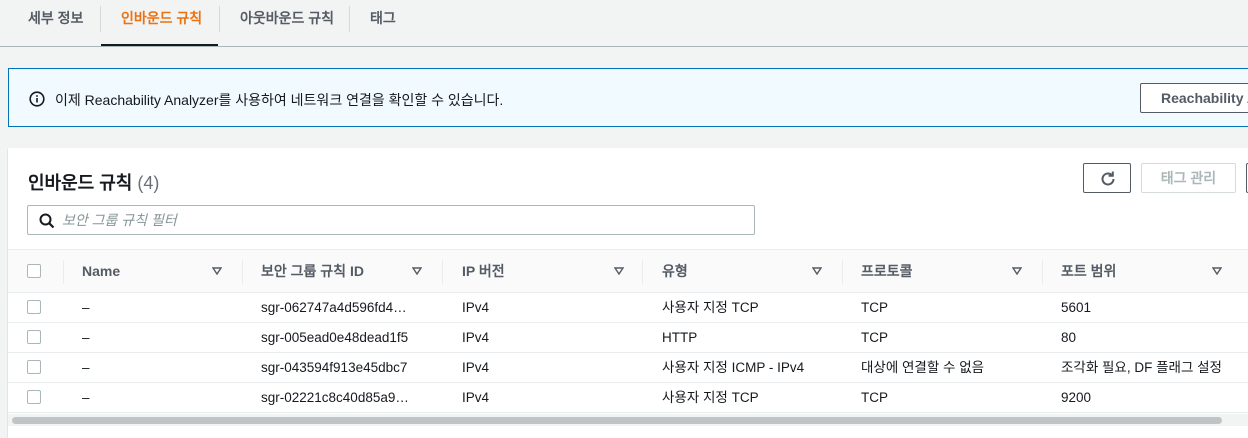 The image size is (1248, 438). What do you see at coordinates (1088, 271) in the screenshot?
I see `column-header-port-range: 포트 범위` at bounding box center [1088, 271].